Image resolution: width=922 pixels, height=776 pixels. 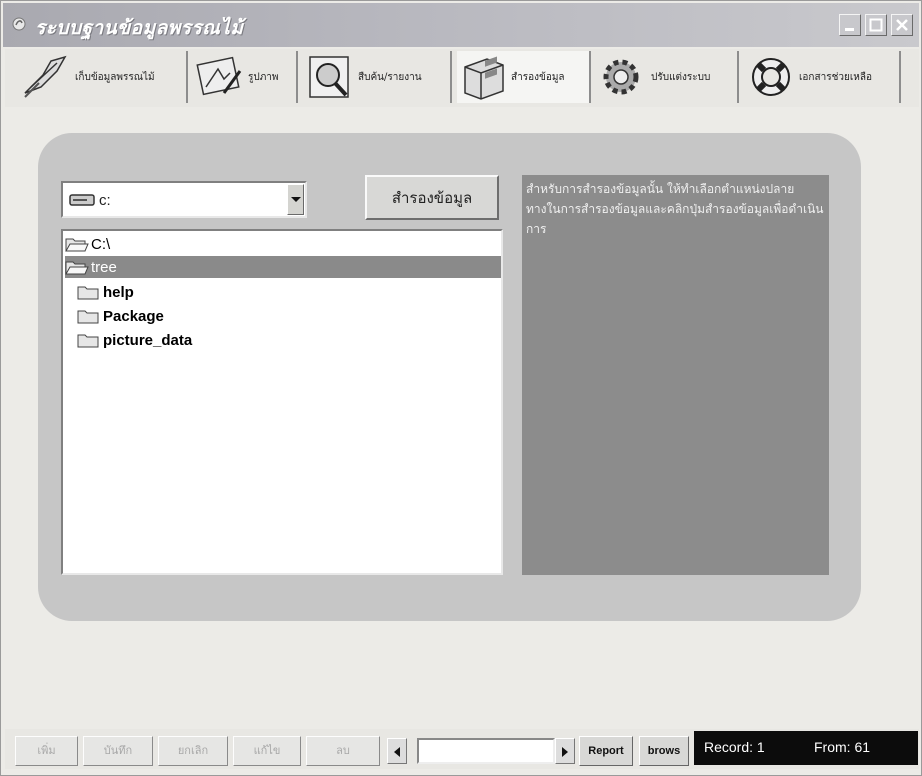 I want to click on edit-button: แก้ไข, so click(x=267, y=751).